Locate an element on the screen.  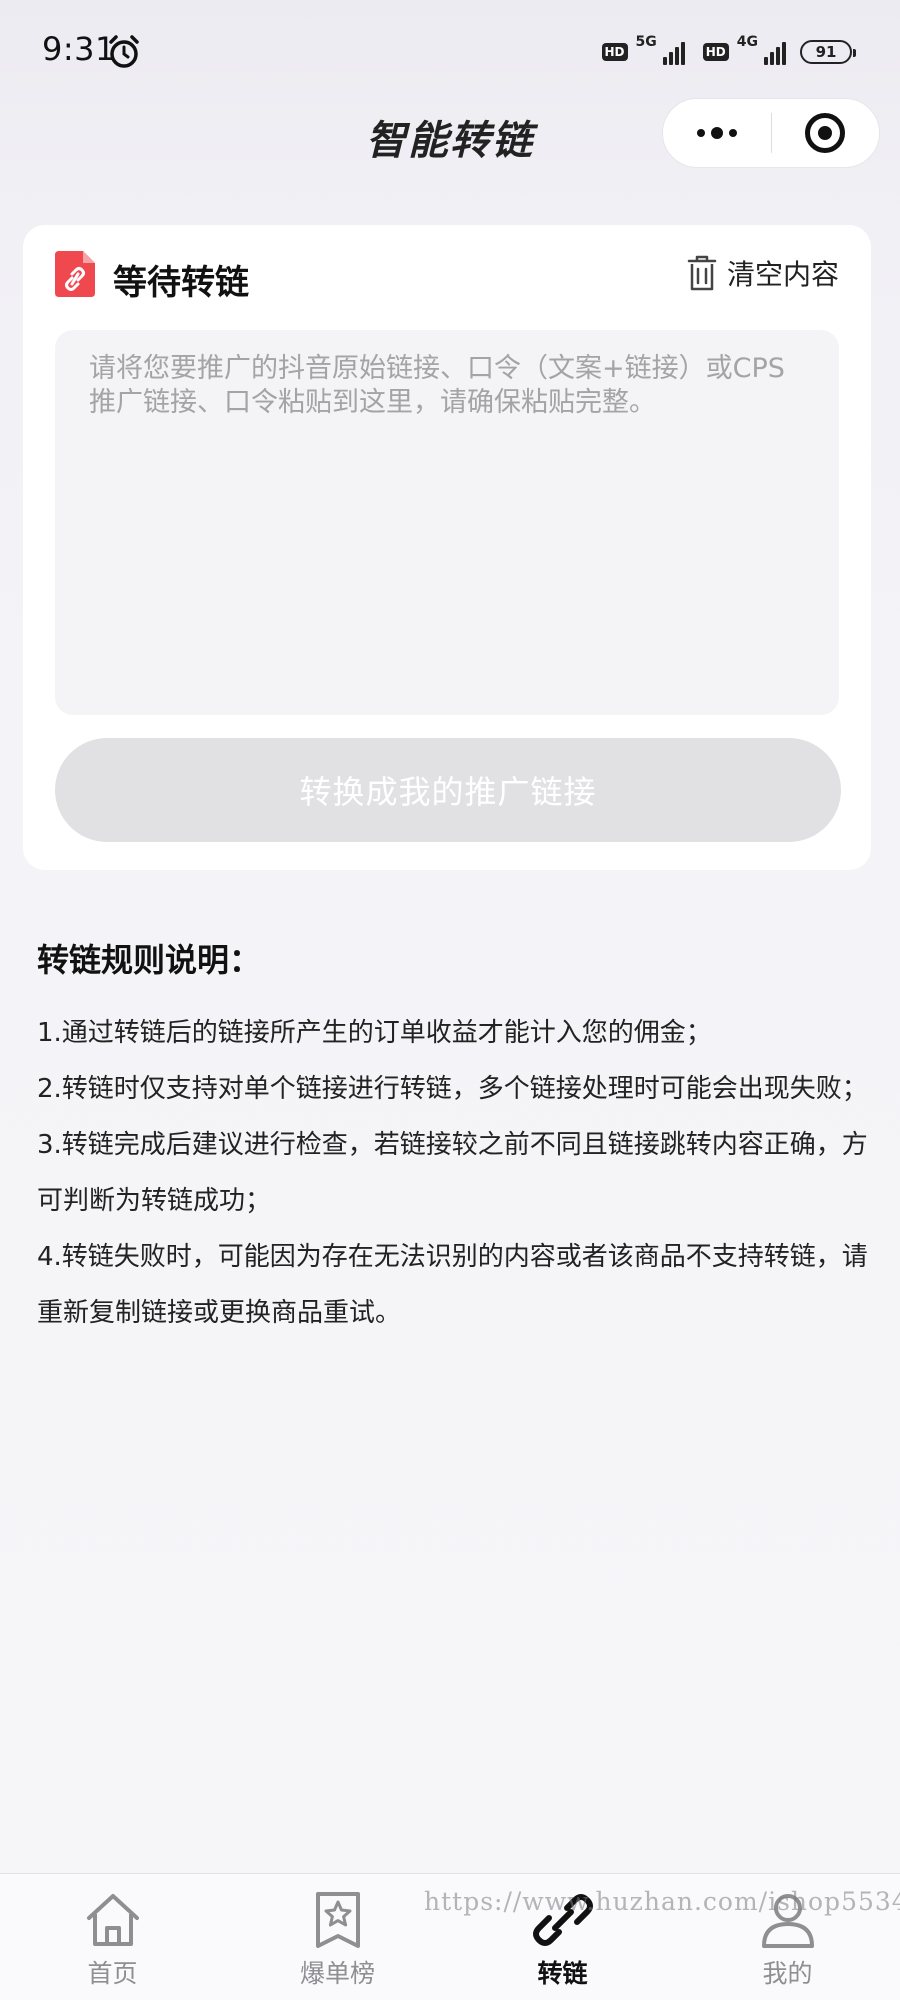
status-time: 9:31 is located at coordinates (79, 49).